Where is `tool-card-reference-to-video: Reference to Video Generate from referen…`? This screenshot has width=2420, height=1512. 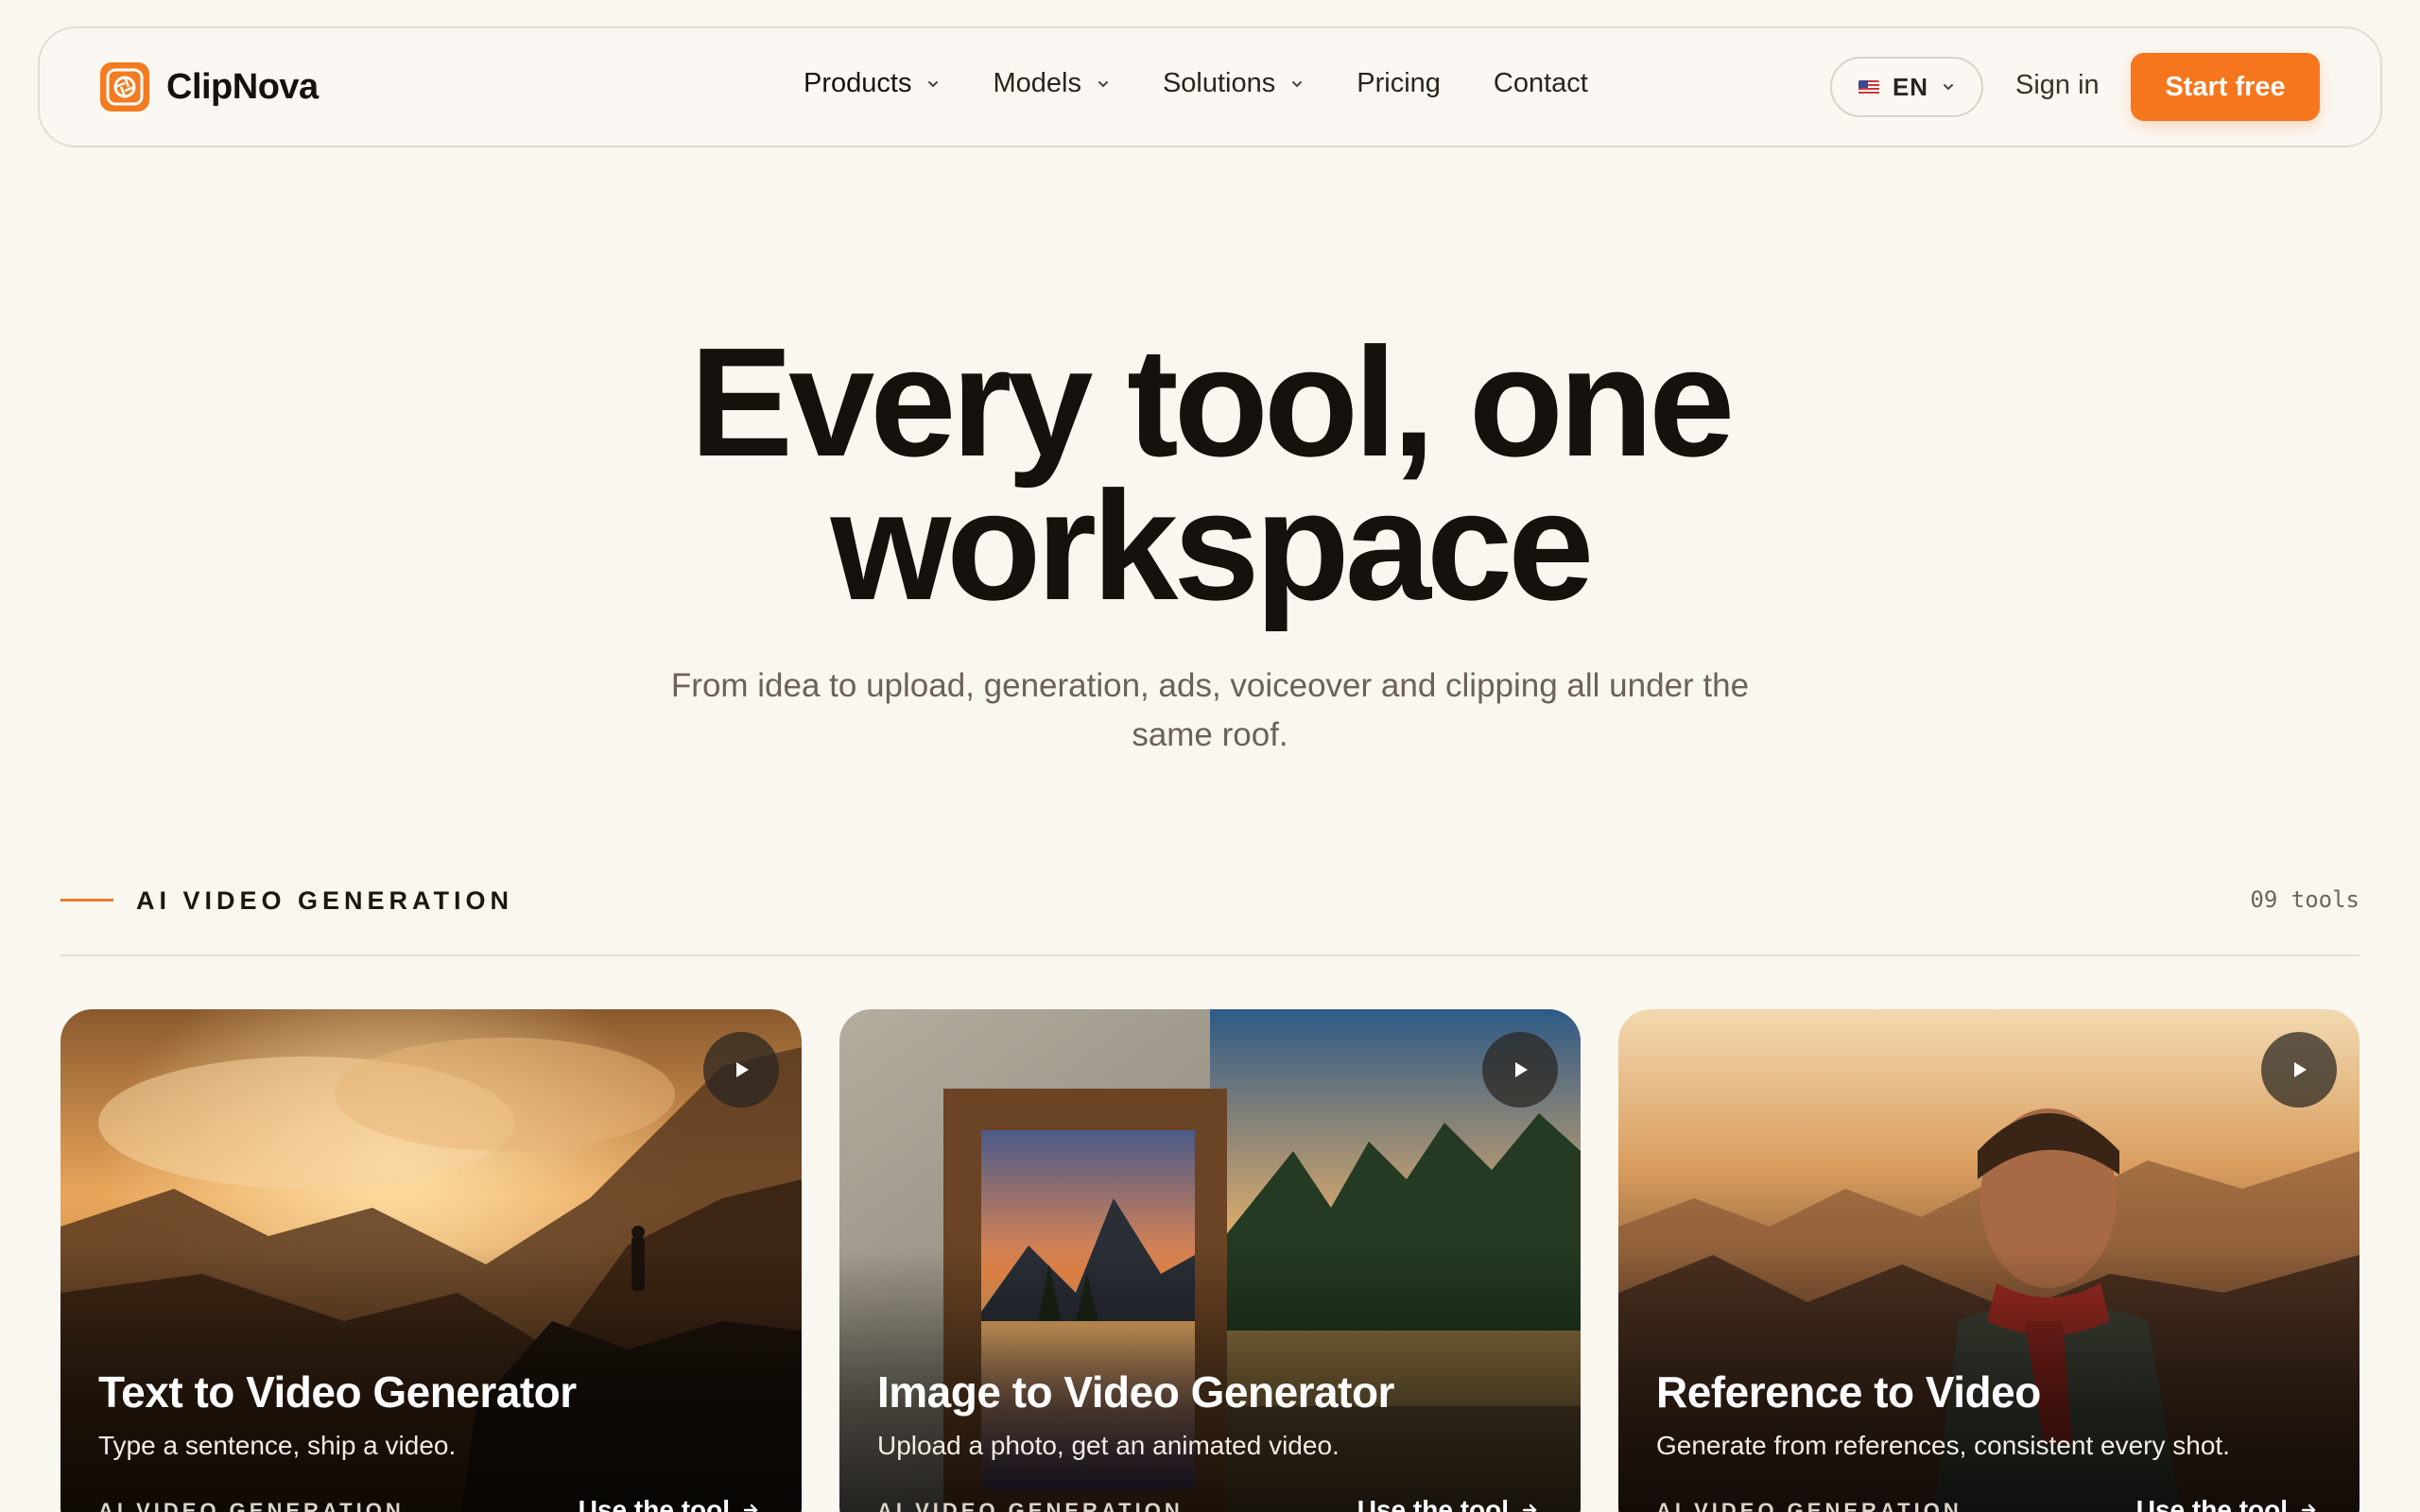 tool-card-reference-to-video: Reference to Video Generate from referen… is located at coordinates (1989, 1260).